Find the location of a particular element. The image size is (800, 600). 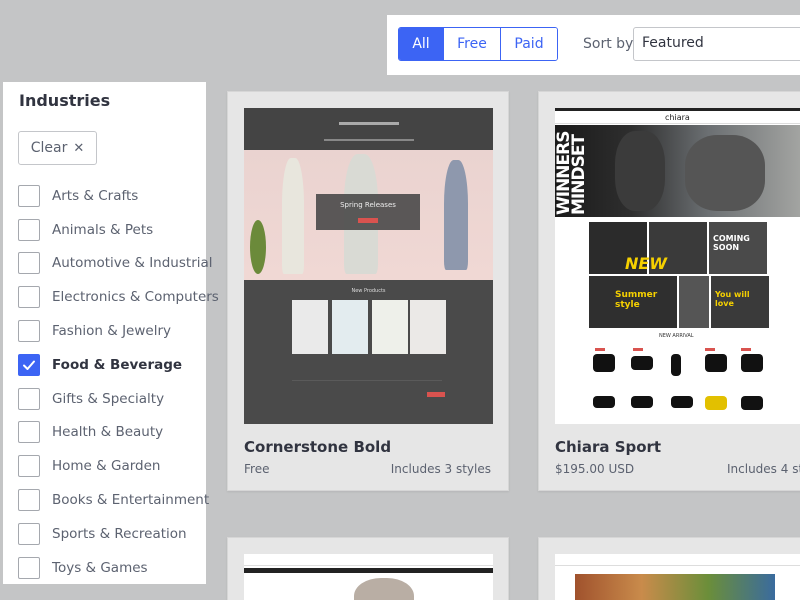

preview-nav is located at coordinates (368, 570).